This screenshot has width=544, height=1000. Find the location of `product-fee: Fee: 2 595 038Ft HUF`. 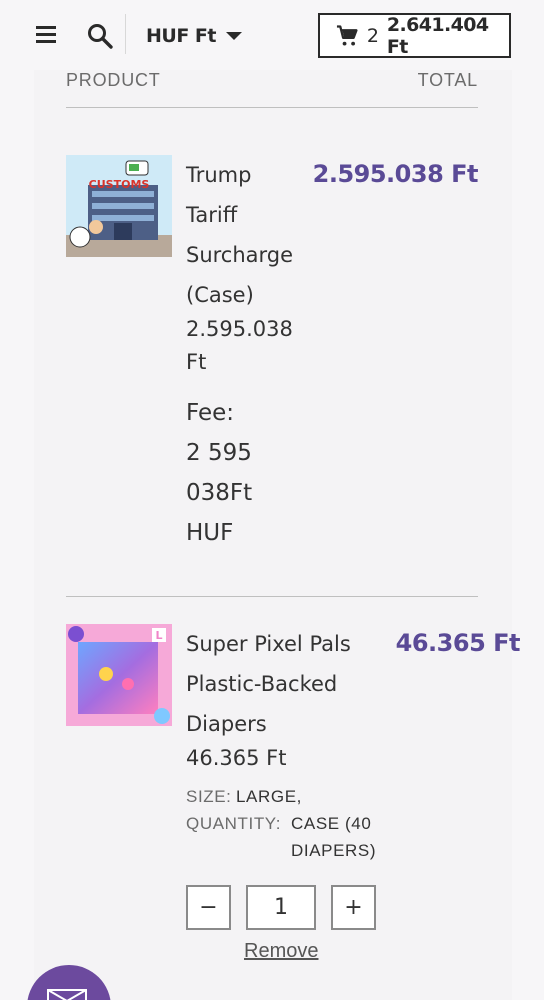

product-fee: Fee: 2 595 038Ft HUF is located at coordinates (219, 473).